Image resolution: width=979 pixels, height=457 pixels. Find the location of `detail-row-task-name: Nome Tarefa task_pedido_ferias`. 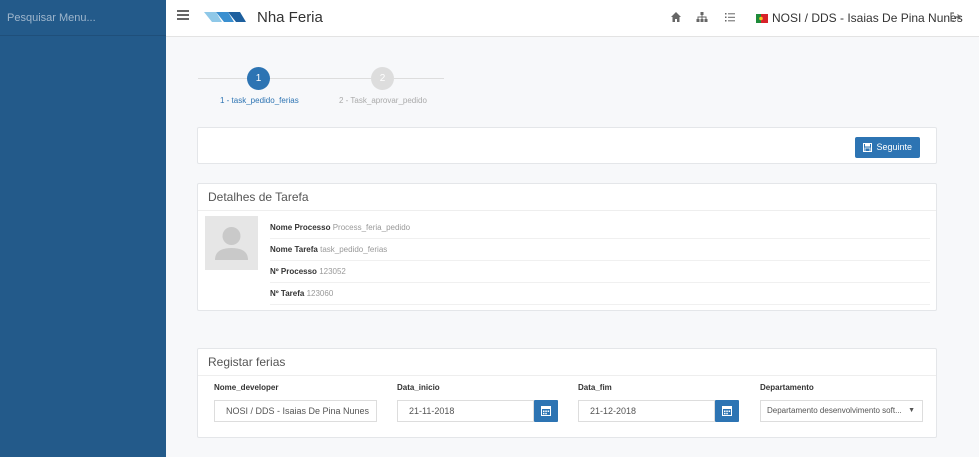

detail-row-task-name: Nome Tarefa task_pedido_ferias is located at coordinates (600, 250).